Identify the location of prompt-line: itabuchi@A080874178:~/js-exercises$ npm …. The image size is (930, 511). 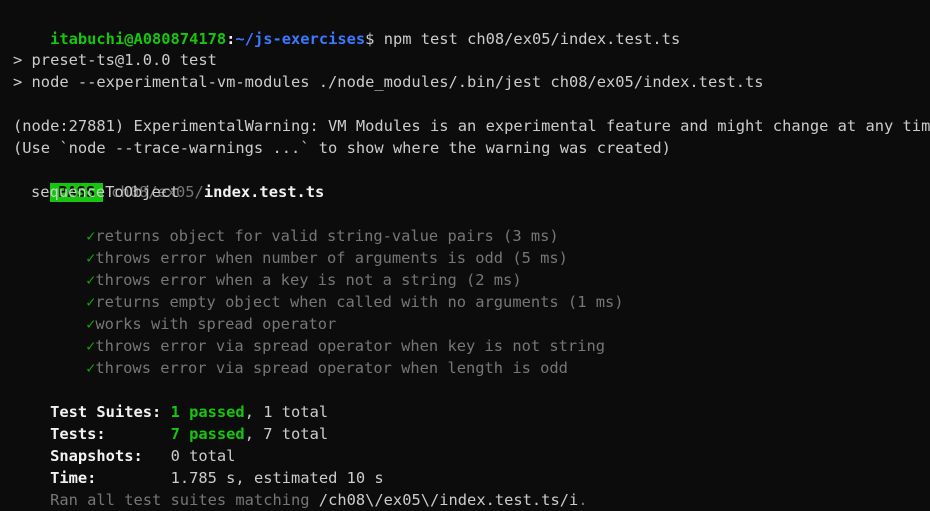
(346, 27).